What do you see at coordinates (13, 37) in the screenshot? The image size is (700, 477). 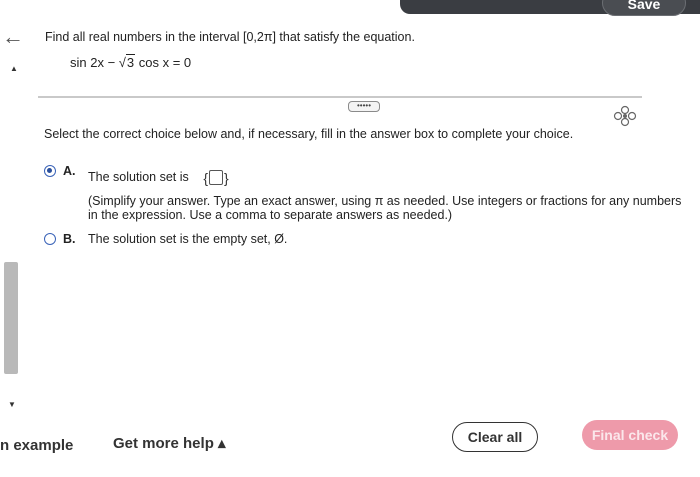 I see `back-arrow-icon: ←` at bounding box center [13, 37].